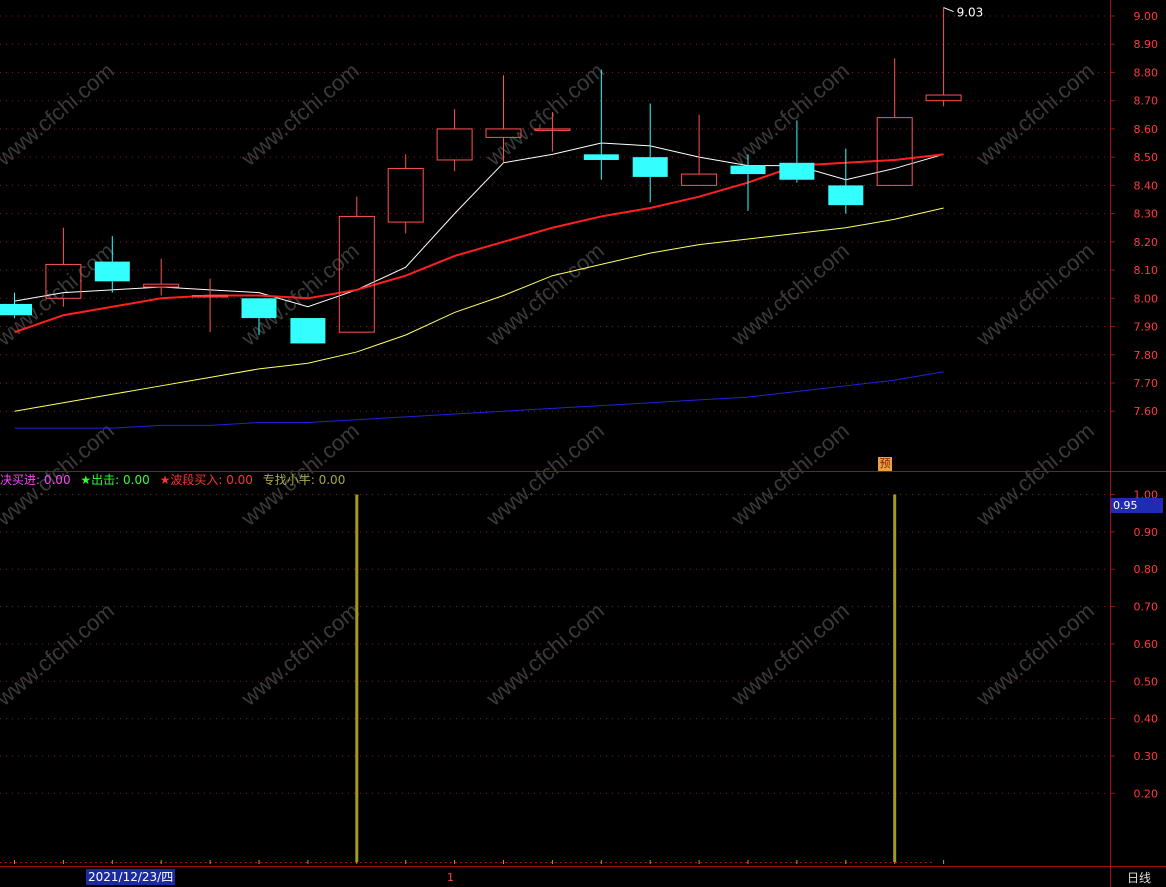 This screenshot has height=887, width=1166. What do you see at coordinates (1146, 355) in the screenshot?
I see `main-tick-label: 7.80` at bounding box center [1146, 355].